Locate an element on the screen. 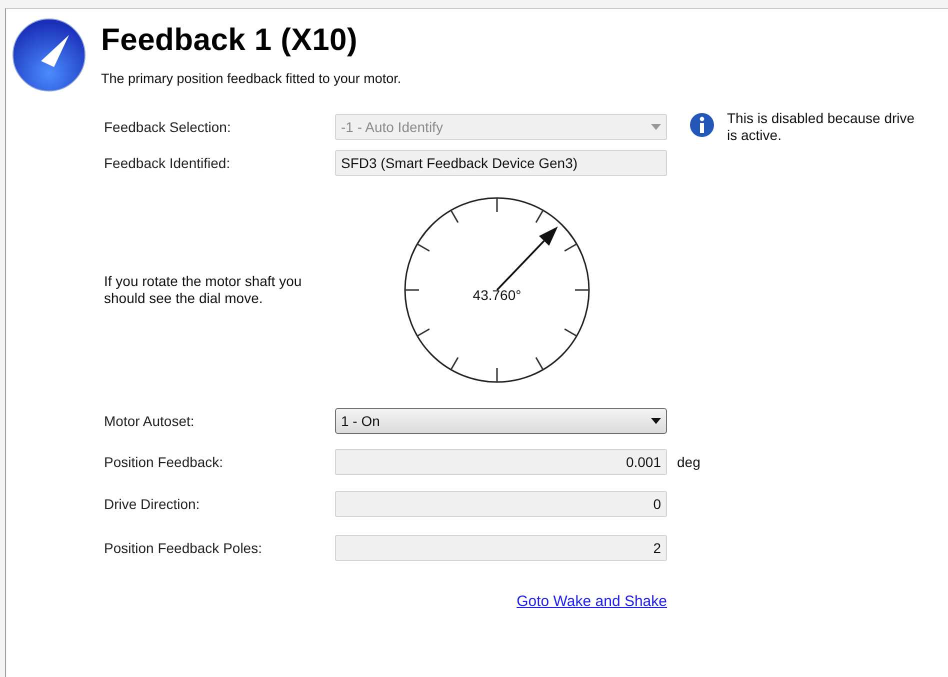 This screenshot has width=948, height=677. readout-field: 2 is located at coordinates (501, 548).